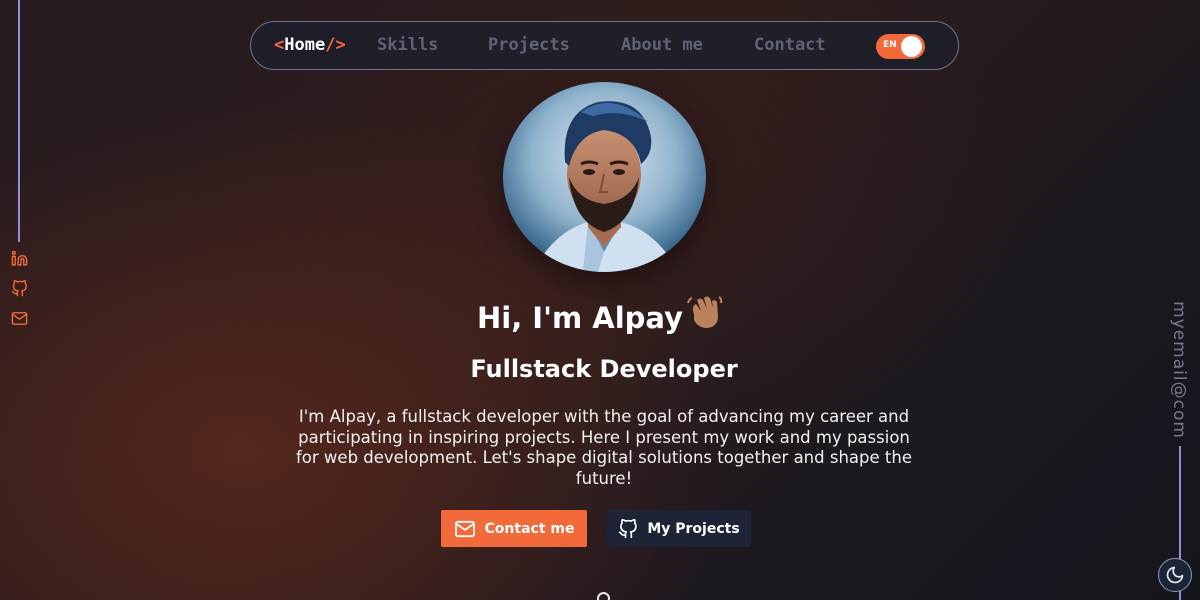  I want to click on nav-skills: Skills, so click(407, 45).